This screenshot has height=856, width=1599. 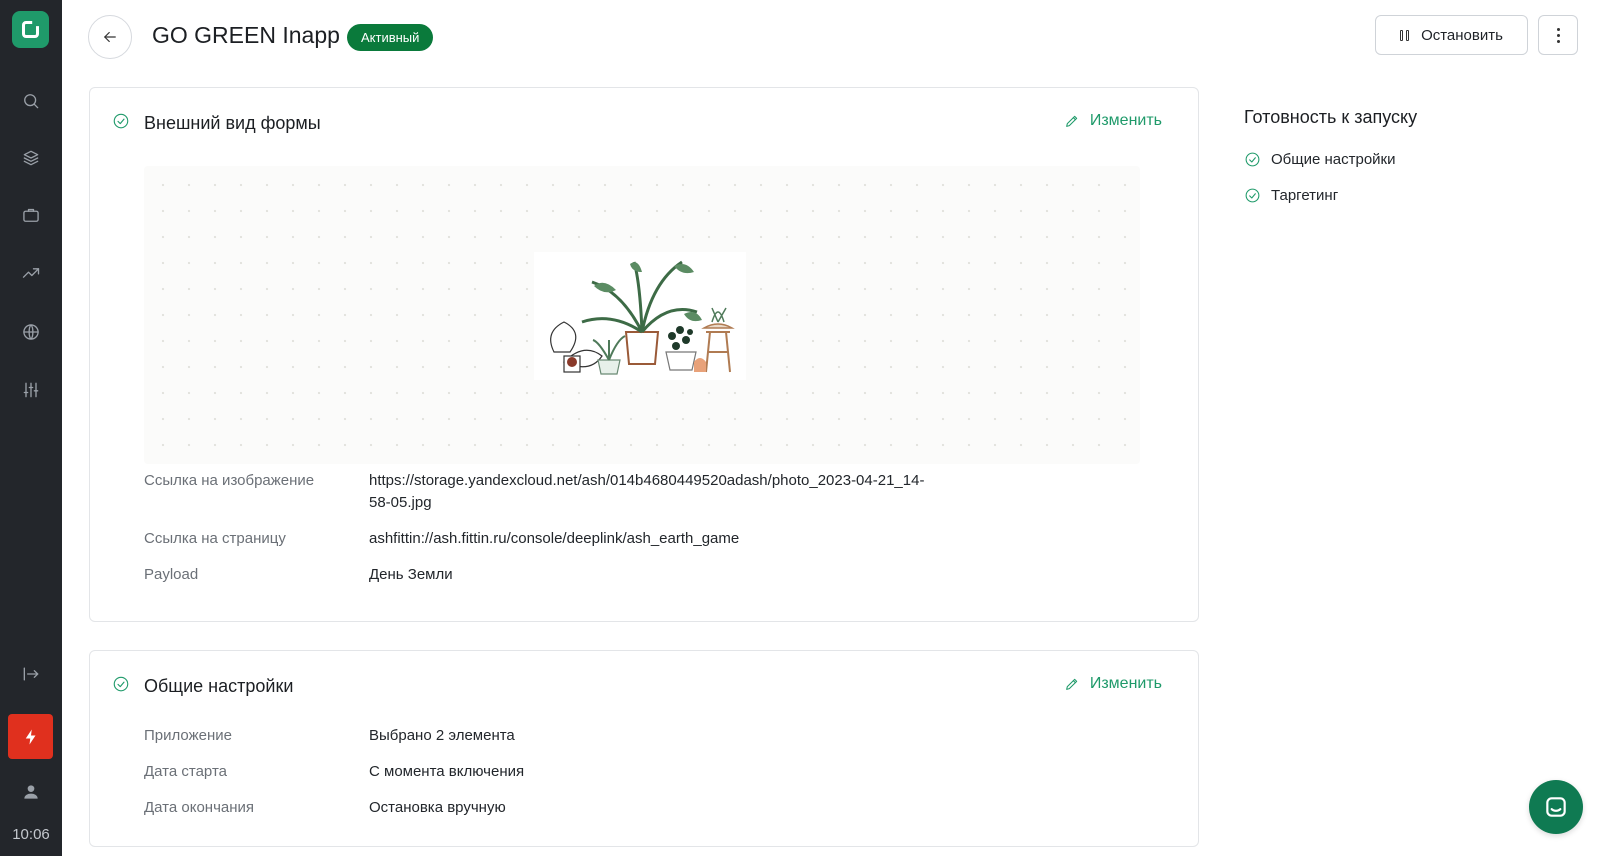 I want to click on pause-icon, so click(x=1405, y=35).